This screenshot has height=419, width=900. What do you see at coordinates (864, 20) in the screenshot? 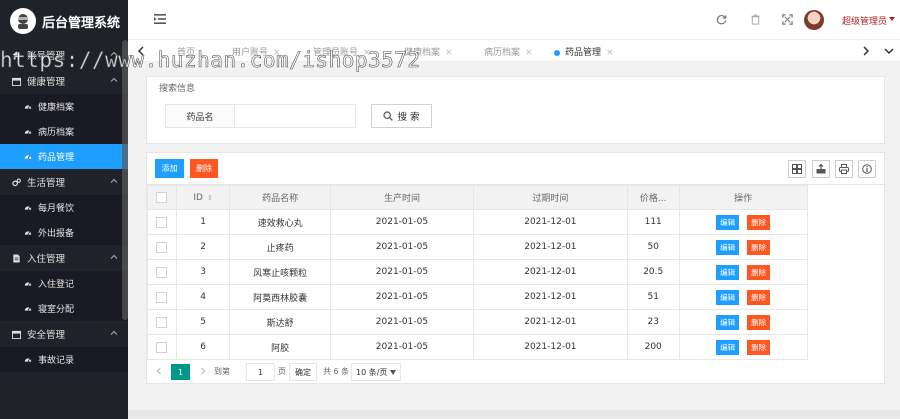
I see `username: 超级管理员` at bounding box center [864, 20].